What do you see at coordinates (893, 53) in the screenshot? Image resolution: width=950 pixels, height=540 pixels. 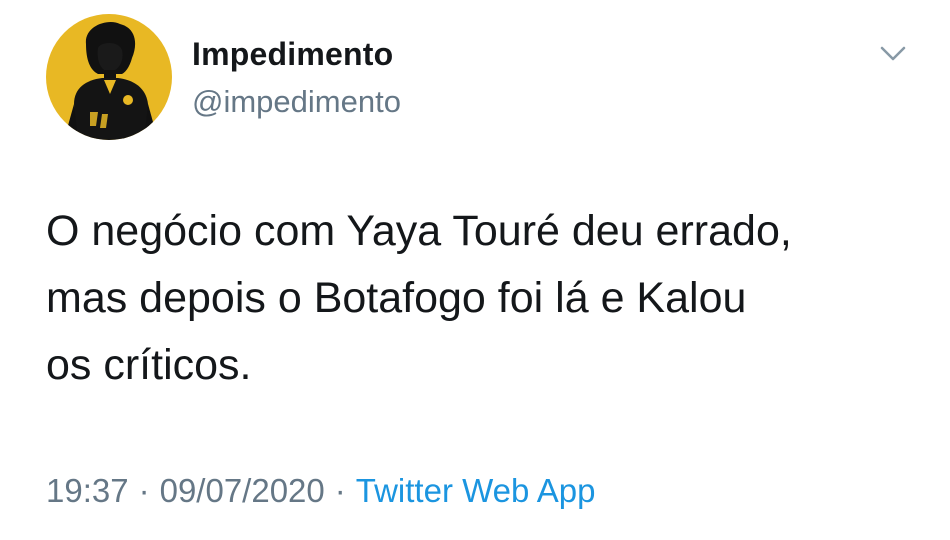 I see `chevron-down-icon` at bounding box center [893, 53].